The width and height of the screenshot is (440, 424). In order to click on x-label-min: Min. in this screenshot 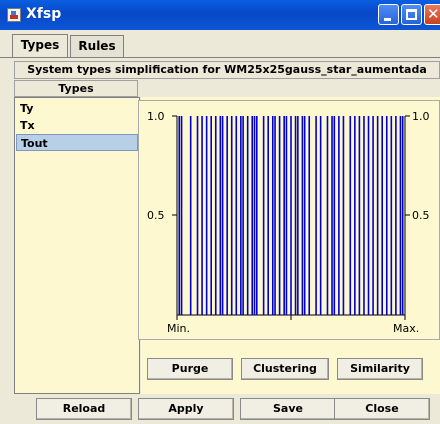, I will do `click(178, 328)`.